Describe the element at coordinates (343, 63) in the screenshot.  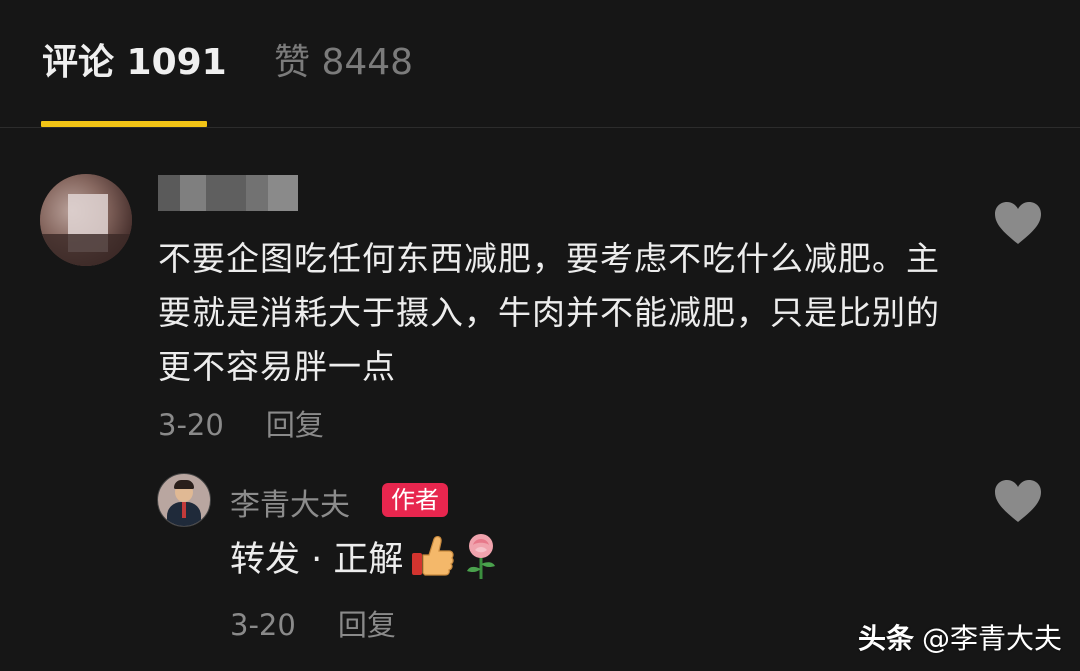
I see `tab-likes: 赞 8448` at that location.